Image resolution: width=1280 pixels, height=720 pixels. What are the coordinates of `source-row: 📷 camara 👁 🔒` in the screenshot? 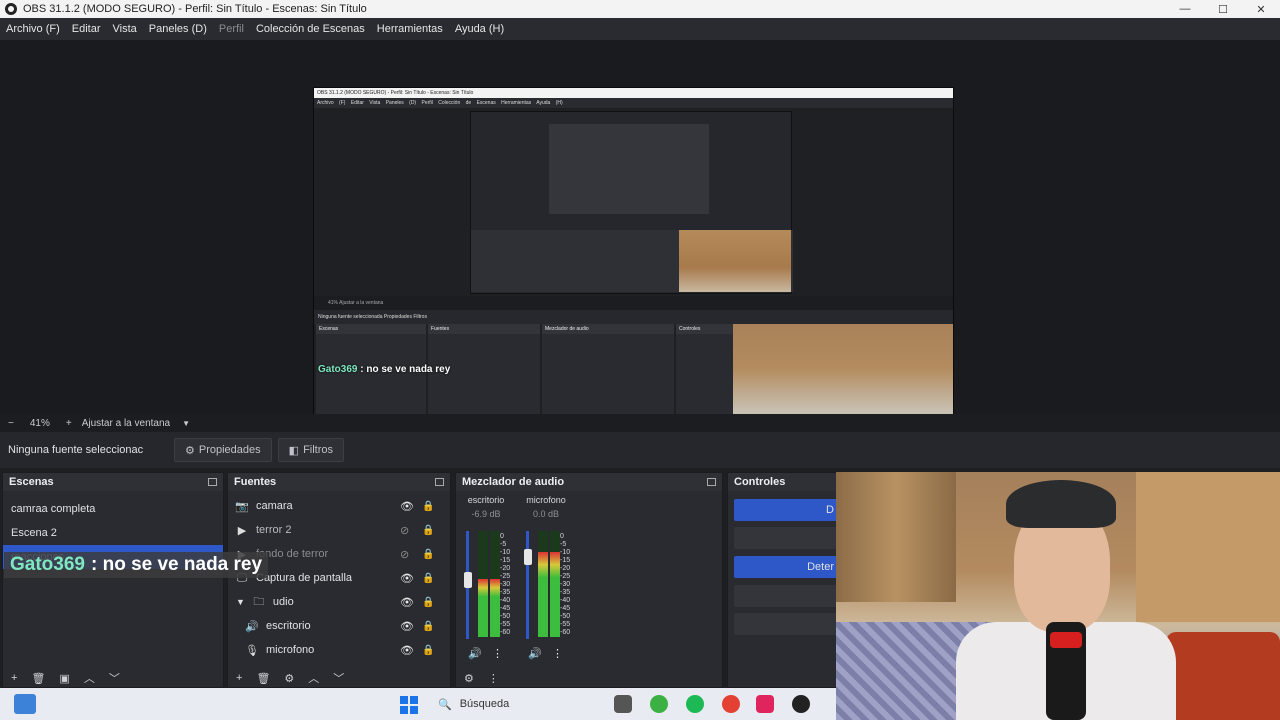 It's located at (339, 506).